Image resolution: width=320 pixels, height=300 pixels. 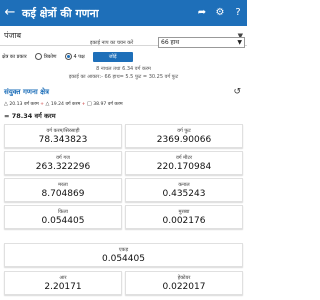 What do you see at coordinates (63, 287) in the screenshot?
I see `card-value: 2.20171` at bounding box center [63, 287].